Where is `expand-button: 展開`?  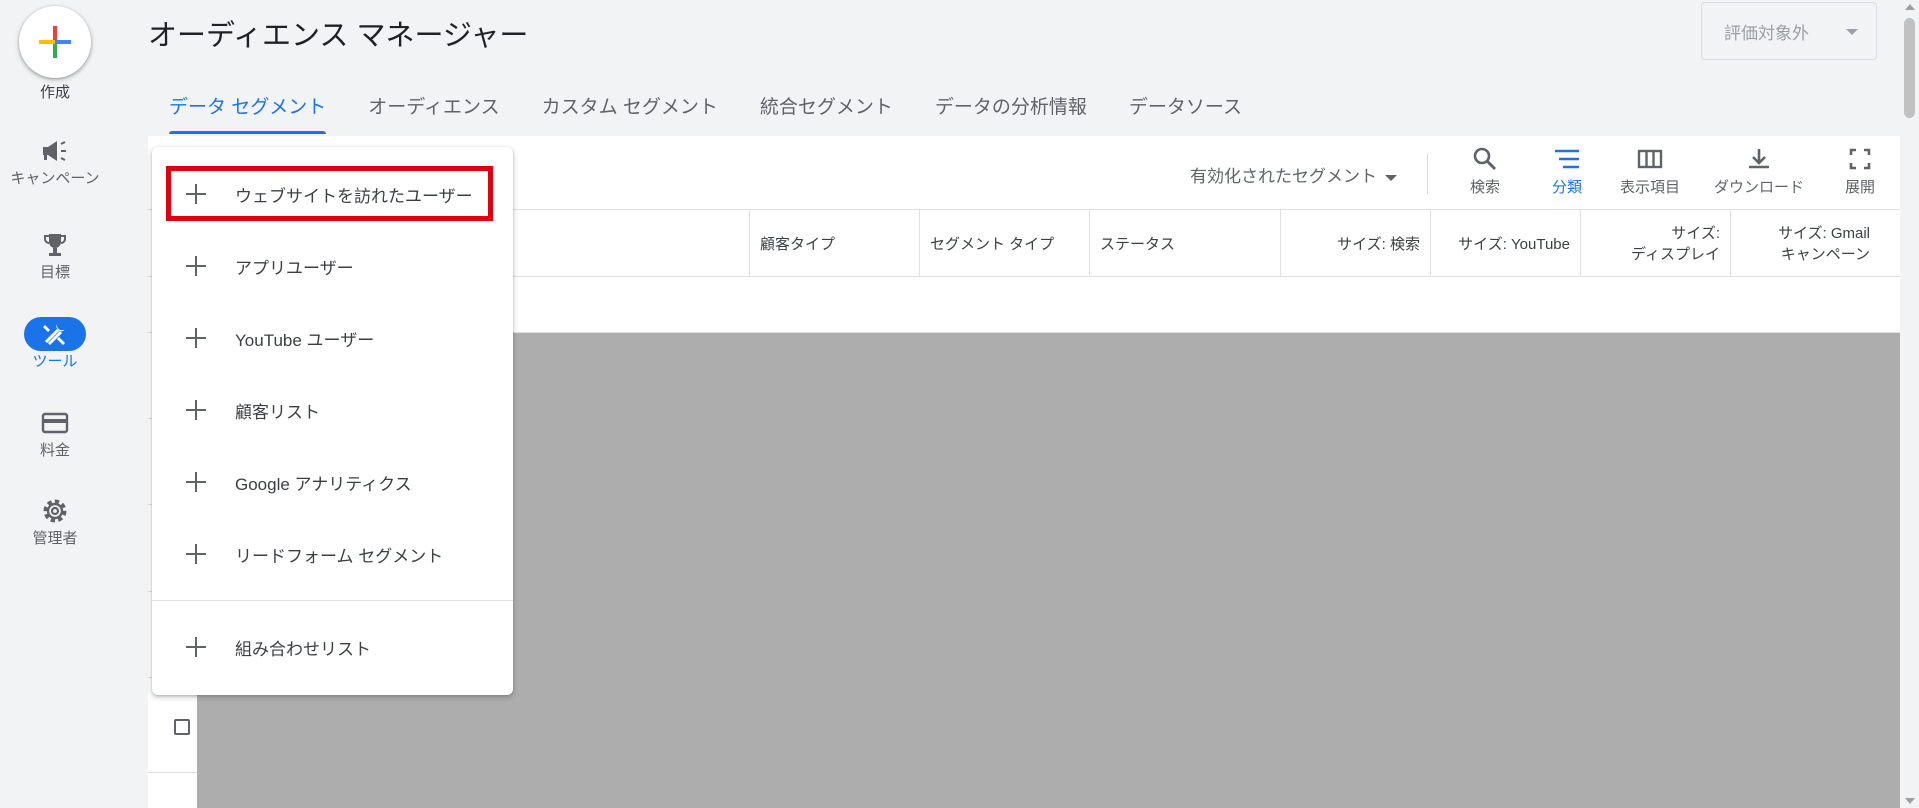
expand-button: 展開 is located at coordinates (1860, 171).